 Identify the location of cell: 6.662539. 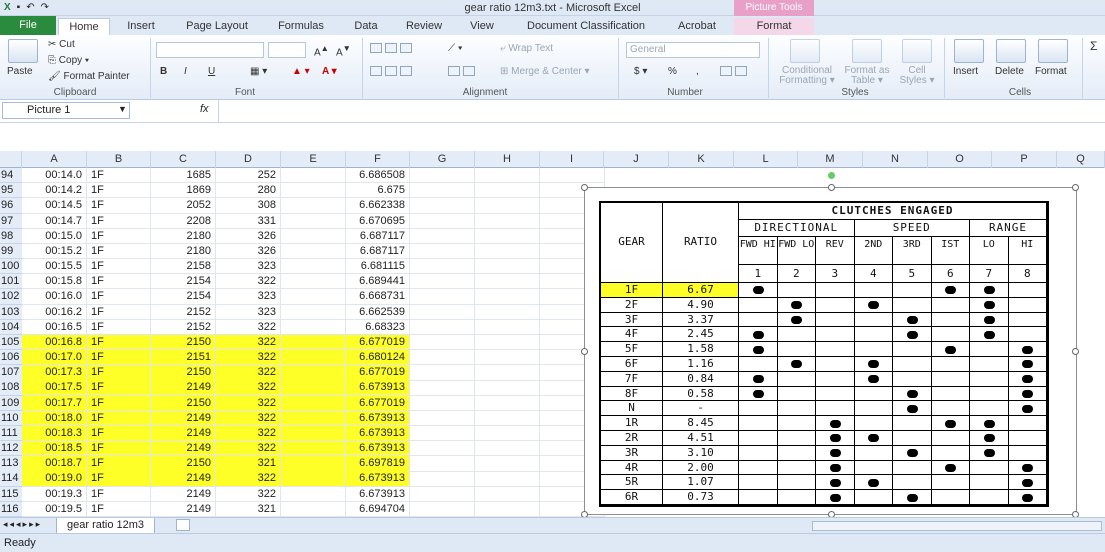
(378, 312).